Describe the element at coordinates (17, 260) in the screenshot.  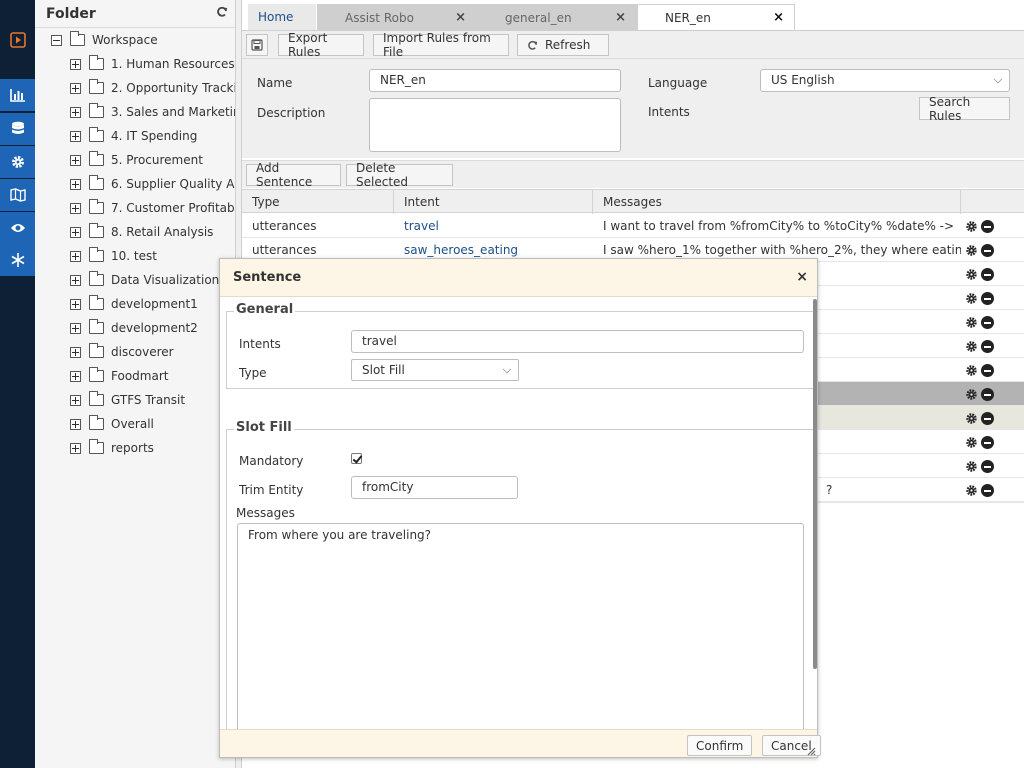
I see `snowflake-icon` at that location.